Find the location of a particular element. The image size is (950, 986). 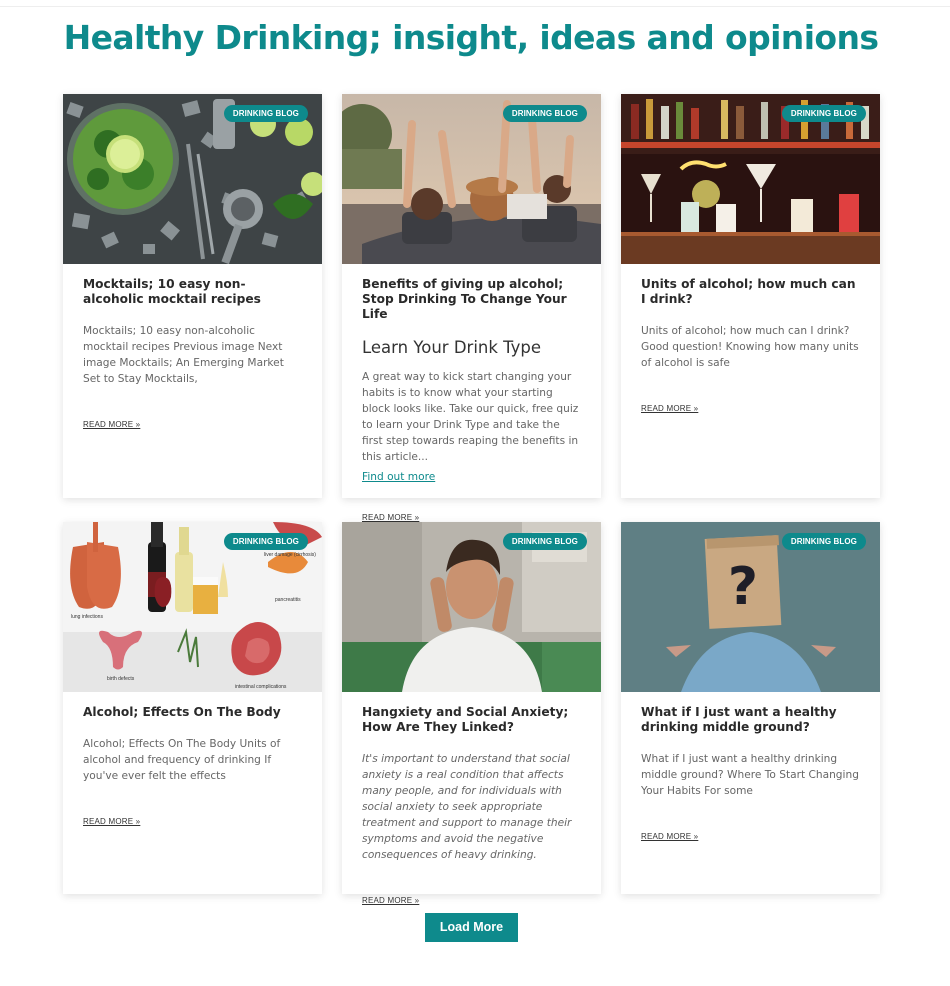

image-label-lung: lung infections is located at coordinates (87, 617).